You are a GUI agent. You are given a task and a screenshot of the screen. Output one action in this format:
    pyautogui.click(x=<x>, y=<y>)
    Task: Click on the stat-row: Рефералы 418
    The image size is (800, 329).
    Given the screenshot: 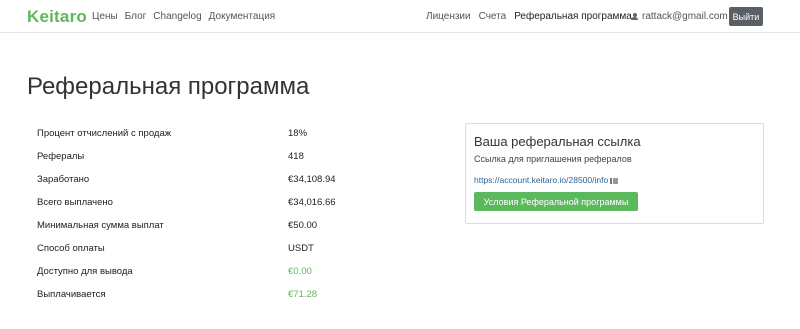 What is the action you would take?
    pyautogui.click(x=187, y=162)
    